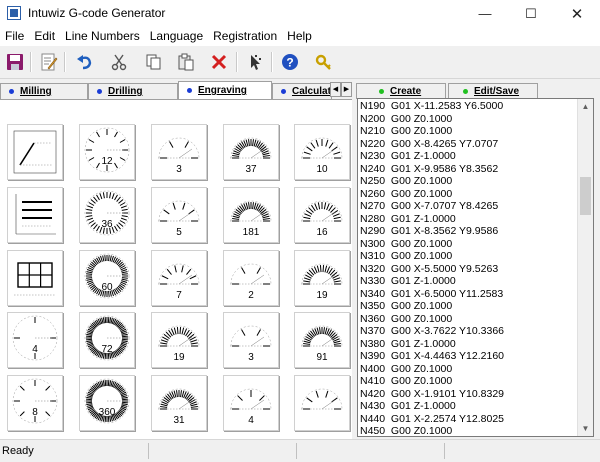 Image resolution: width=600 pixels, height=462 pixels. I want to click on gcode-line: N400 G00 Z0.1000, so click(406, 368).